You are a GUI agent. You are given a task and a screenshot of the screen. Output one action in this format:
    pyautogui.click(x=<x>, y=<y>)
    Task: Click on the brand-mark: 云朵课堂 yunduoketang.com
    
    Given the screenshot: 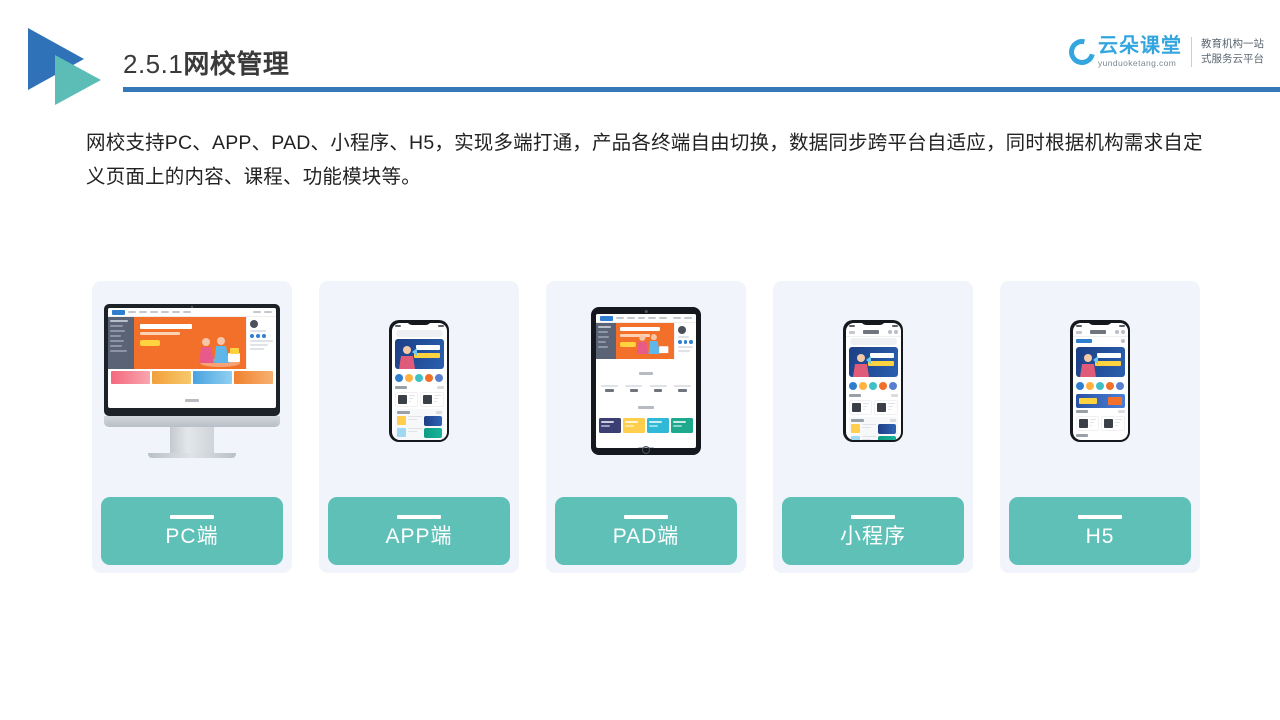 What is the action you would take?
    pyautogui.click(x=1123, y=51)
    